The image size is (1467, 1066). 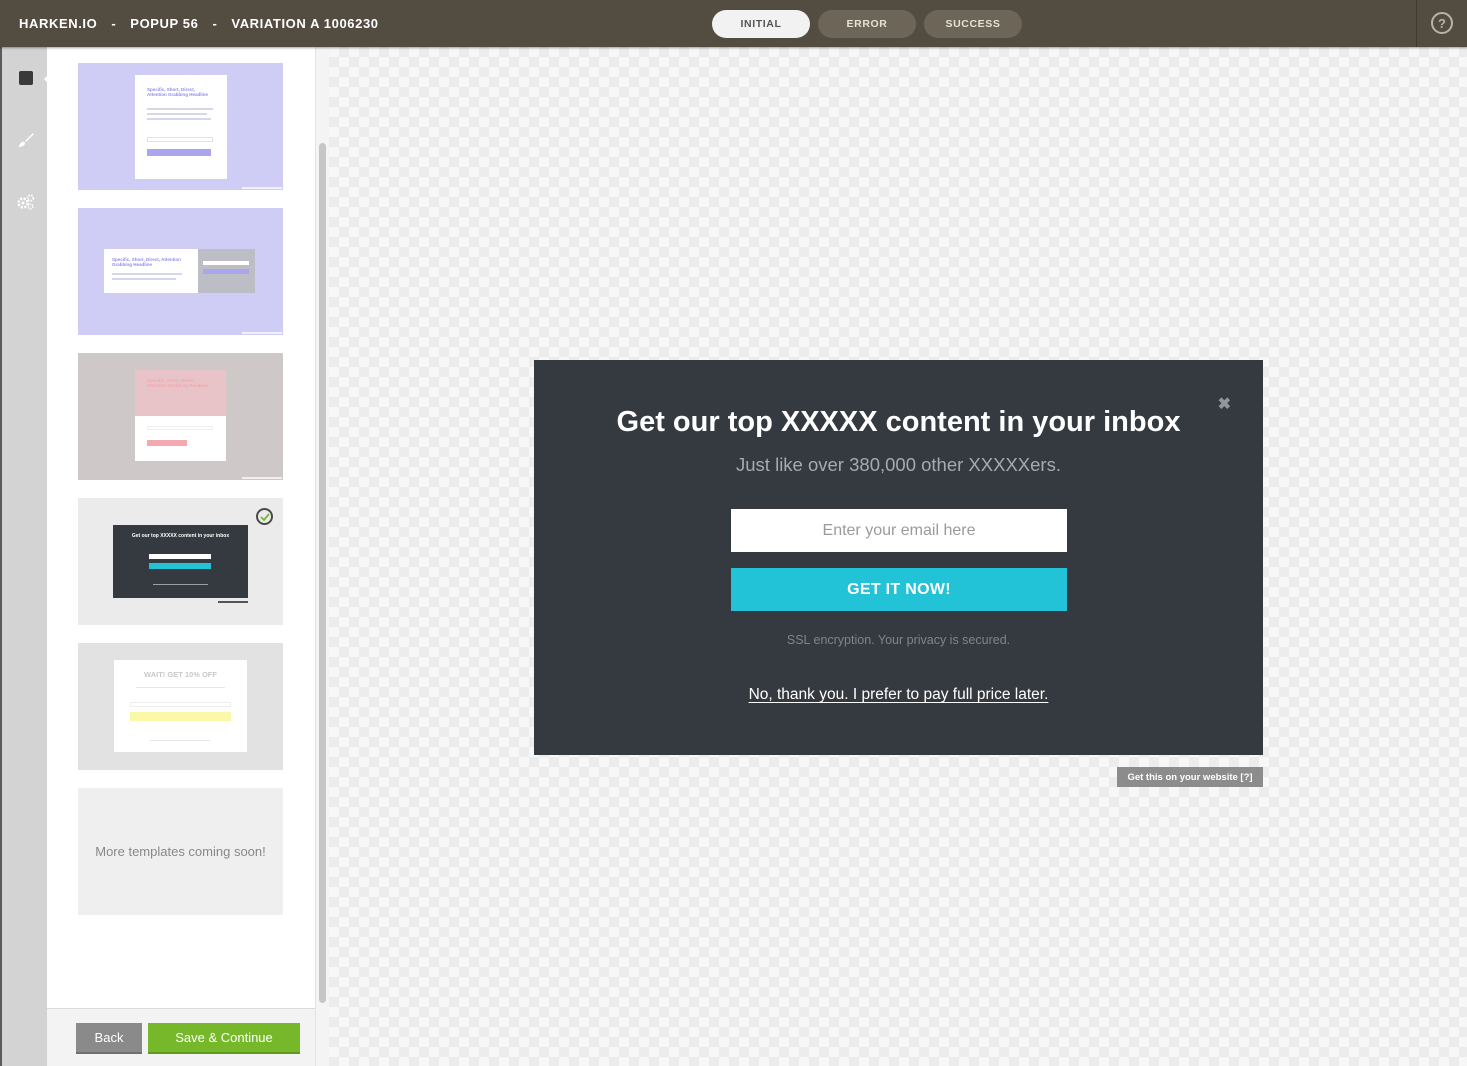 What do you see at coordinates (322, 573) in the screenshot?
I see `scrollbar-thumb` at bounding box center [322, 573].